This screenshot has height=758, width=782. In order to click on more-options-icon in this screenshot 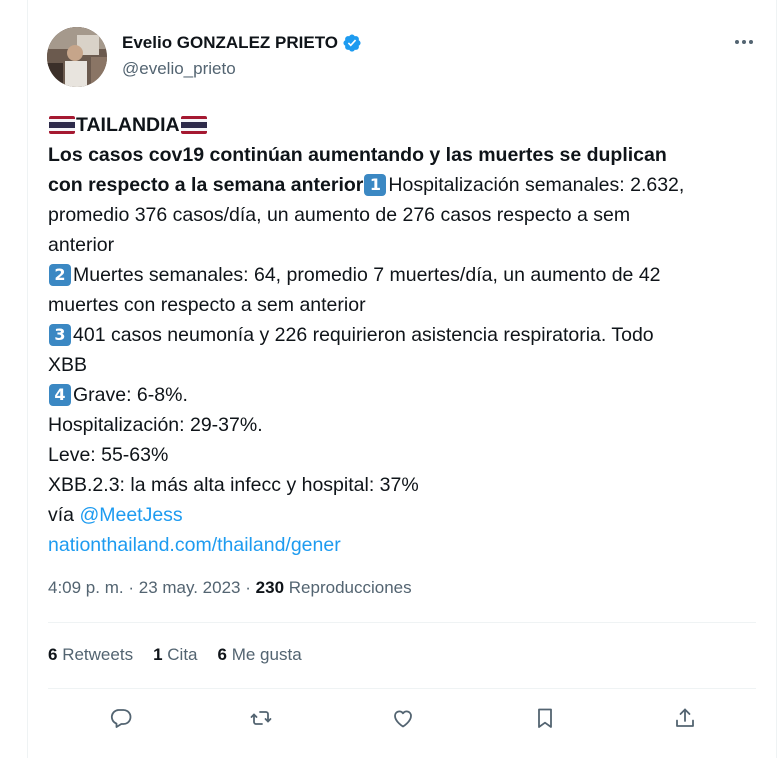, I will do `click(744, 42)`.